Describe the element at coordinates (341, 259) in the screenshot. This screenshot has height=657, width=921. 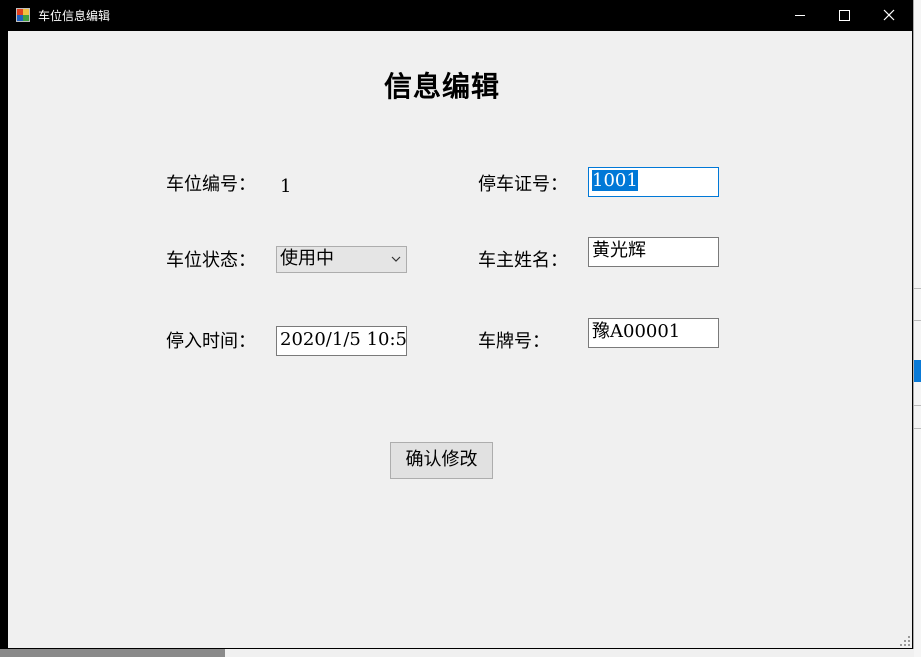
I see `space-status-select: 使用中` at that location.